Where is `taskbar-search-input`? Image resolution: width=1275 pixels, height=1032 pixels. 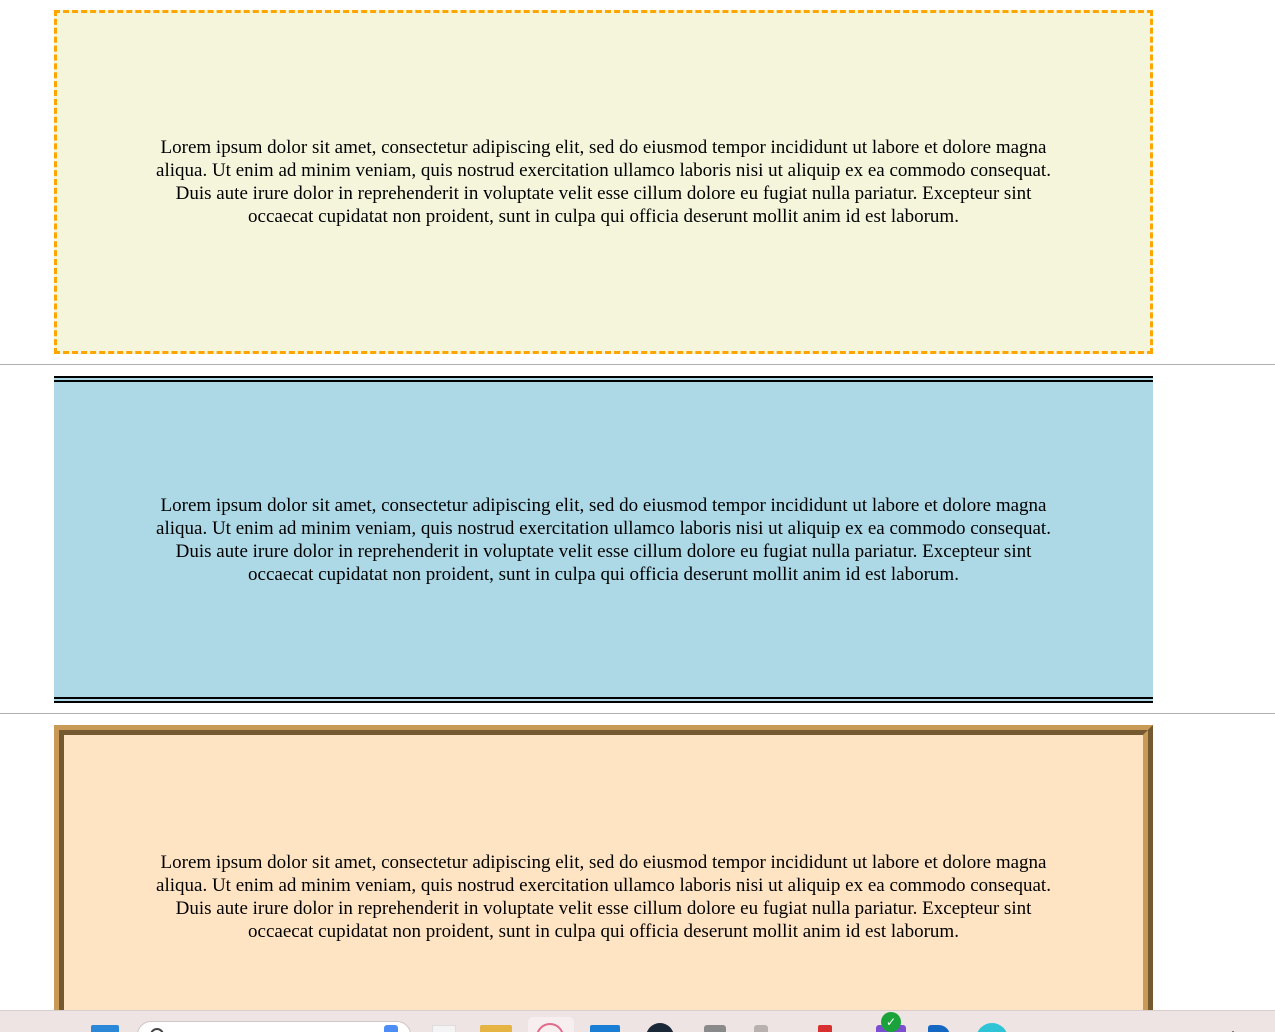 taskbar-search-input is located at coordinates (274, 1026).